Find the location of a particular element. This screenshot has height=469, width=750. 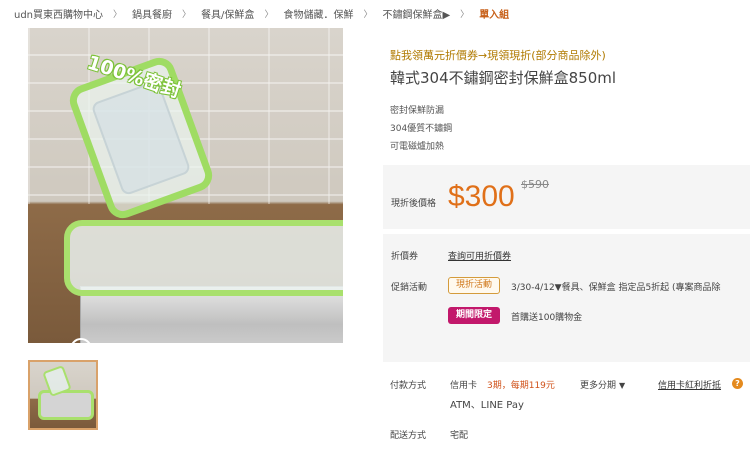

breadcrumb-item-stainless-box: 不鏽鋼保鮮盒▶ is located at coordinates (416, 13).